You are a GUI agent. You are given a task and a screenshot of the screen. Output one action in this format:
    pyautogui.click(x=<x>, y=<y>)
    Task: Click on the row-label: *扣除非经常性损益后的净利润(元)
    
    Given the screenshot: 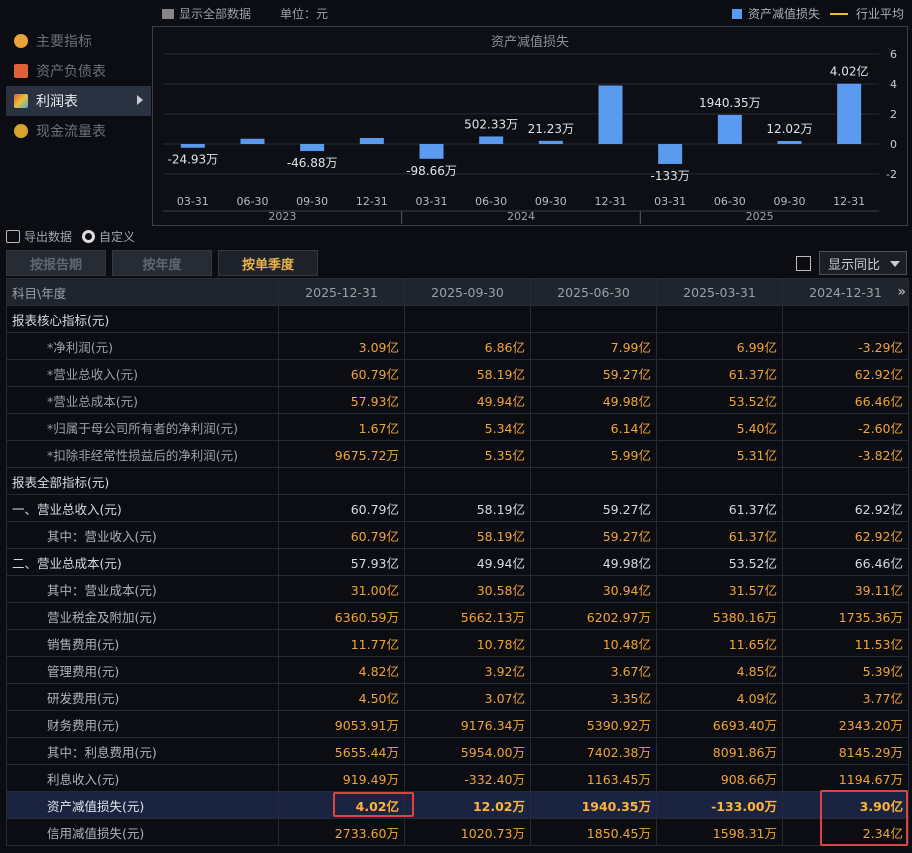 What is the action you would take?
    pyautogui.click(x=142, y=454)
    